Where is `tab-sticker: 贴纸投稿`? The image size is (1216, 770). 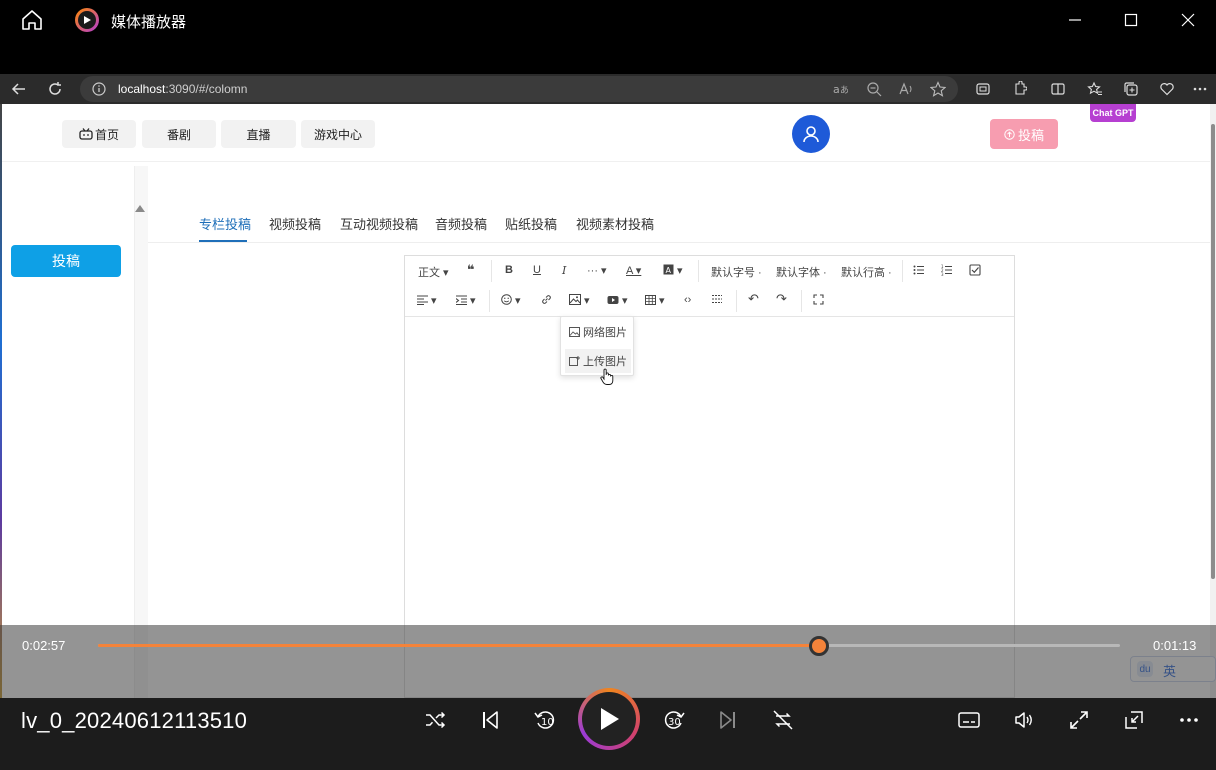 tab-sticker: 贴纸投稿 is located at coordinates (531, 224).